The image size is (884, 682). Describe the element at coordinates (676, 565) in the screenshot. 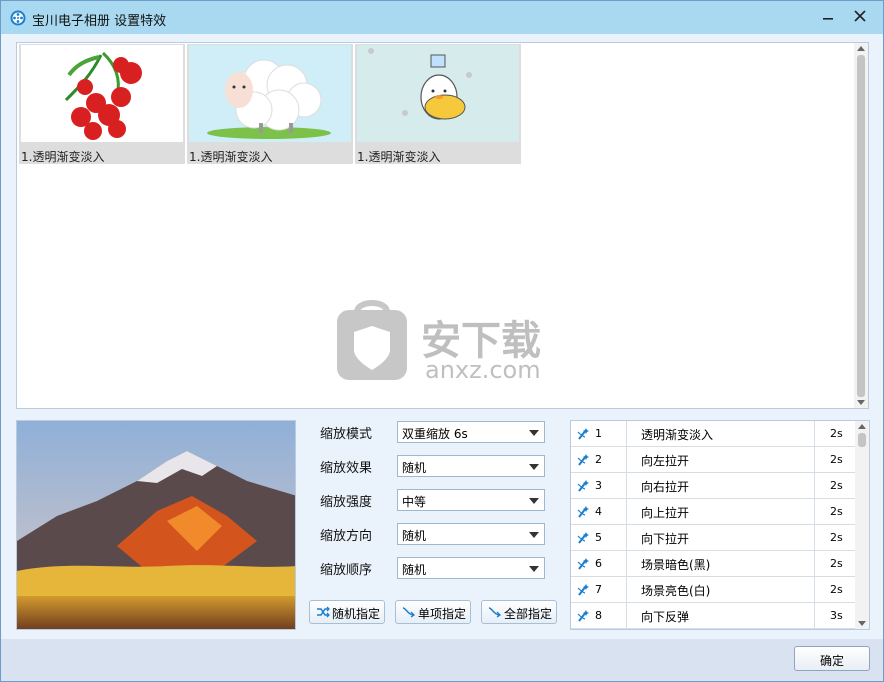

I see `effect-name: 场景暗色(黑)` at that location.